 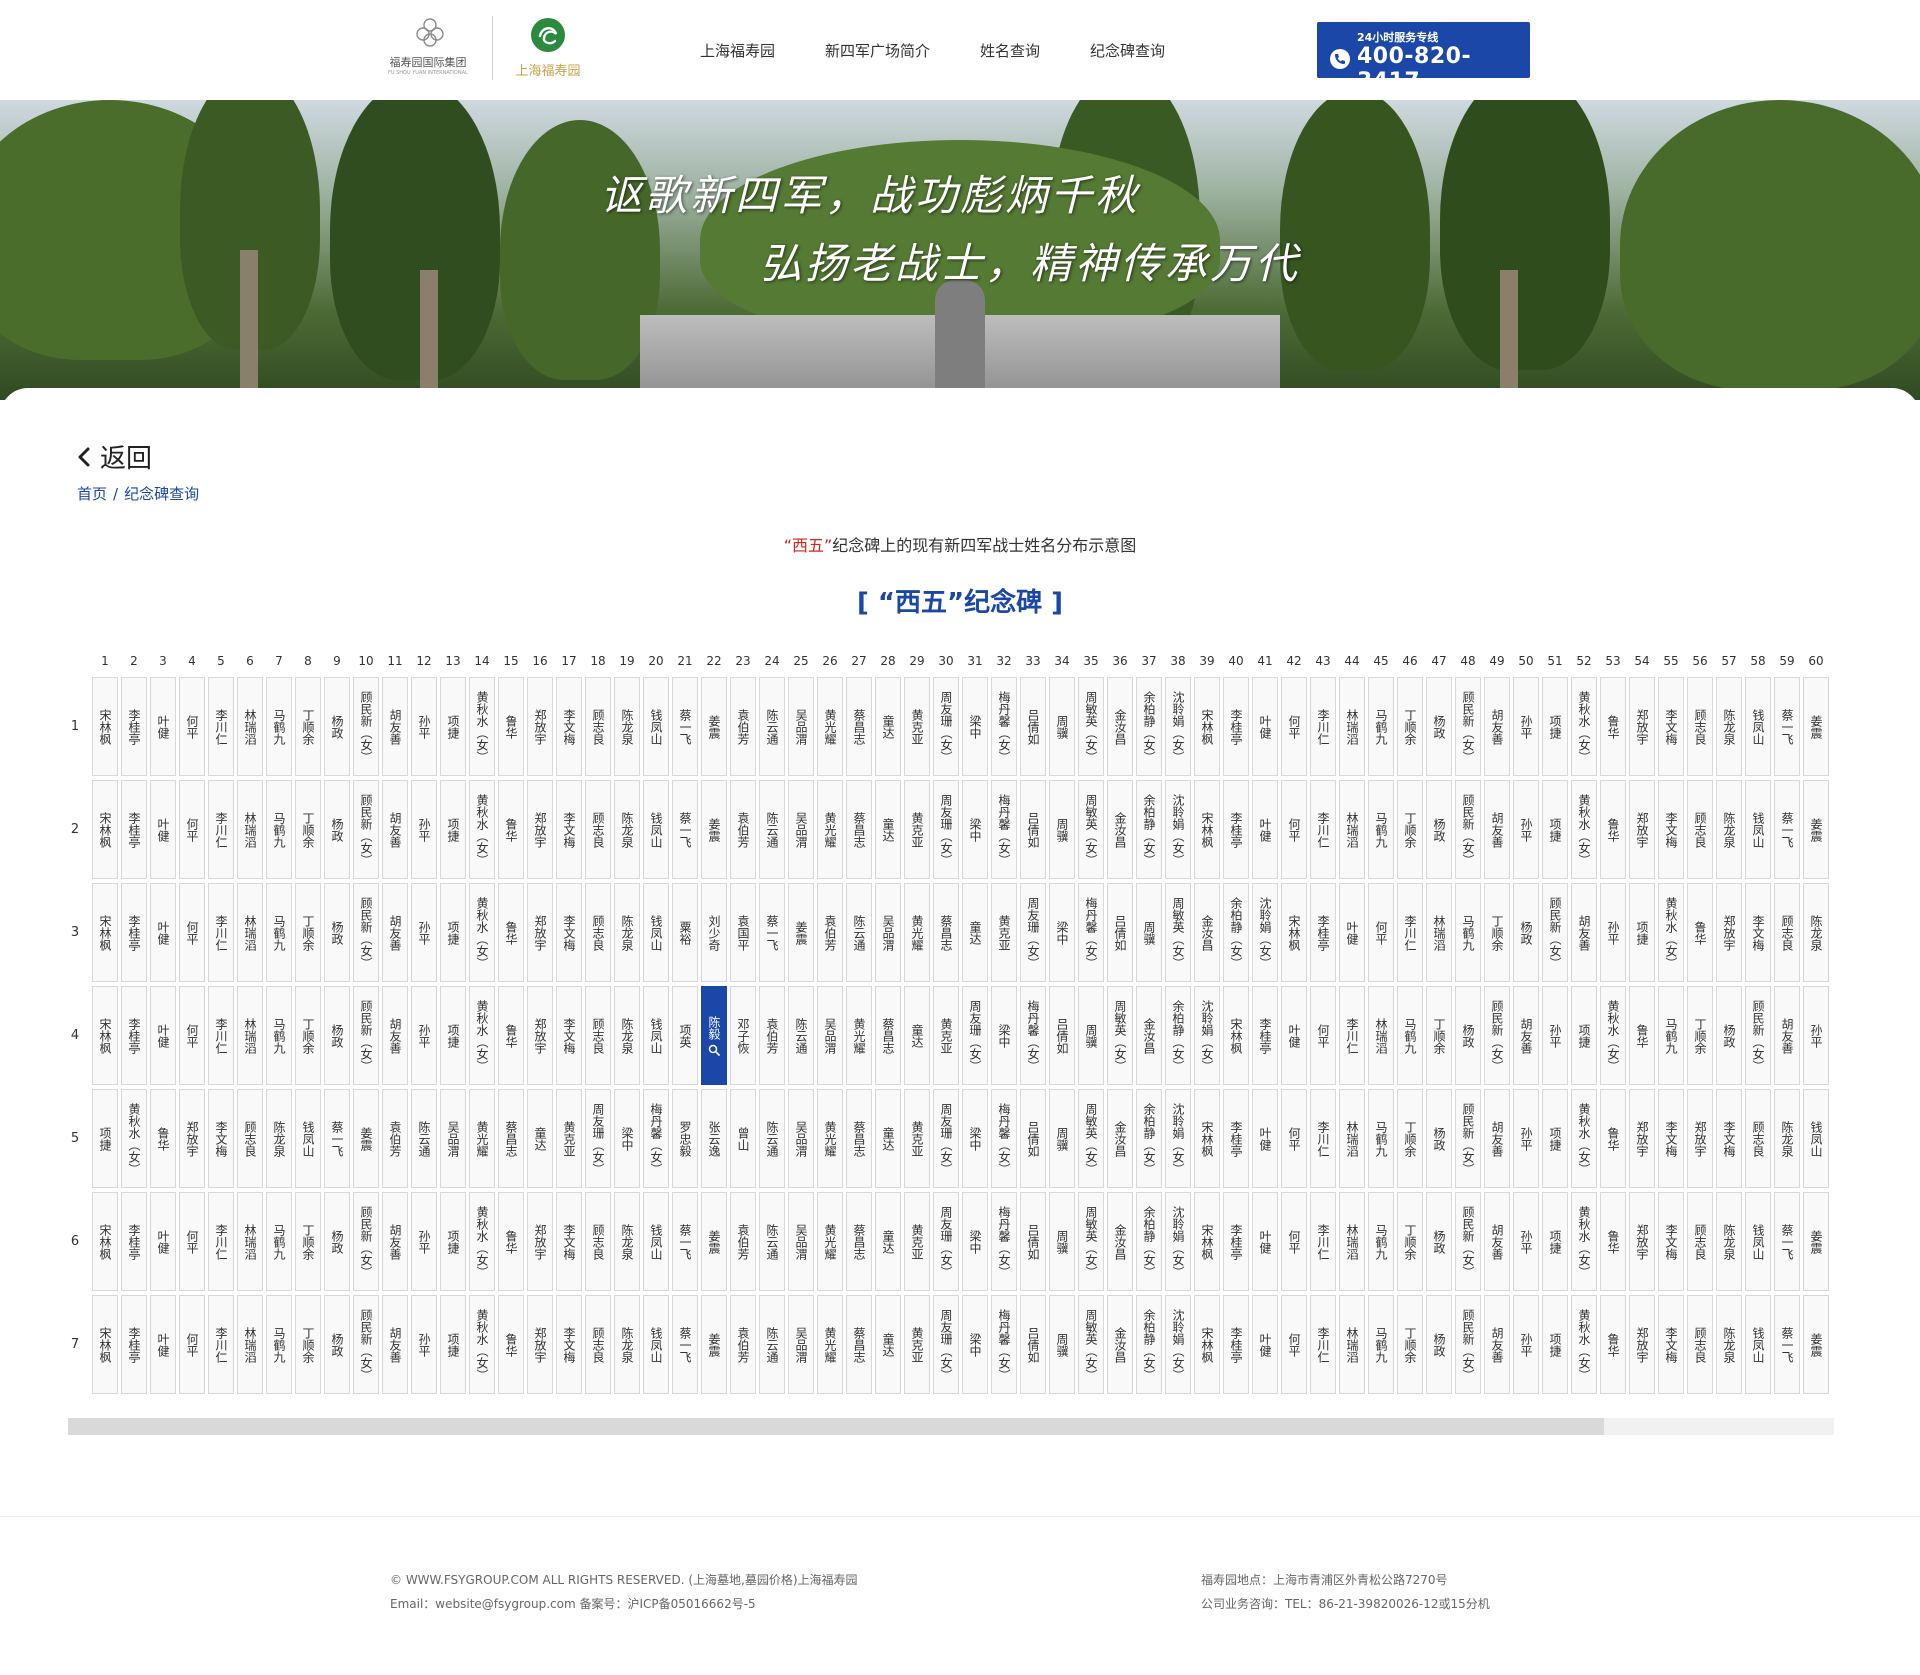 I want to click on name-cell: 粟裕, so click(x=685, y=932).